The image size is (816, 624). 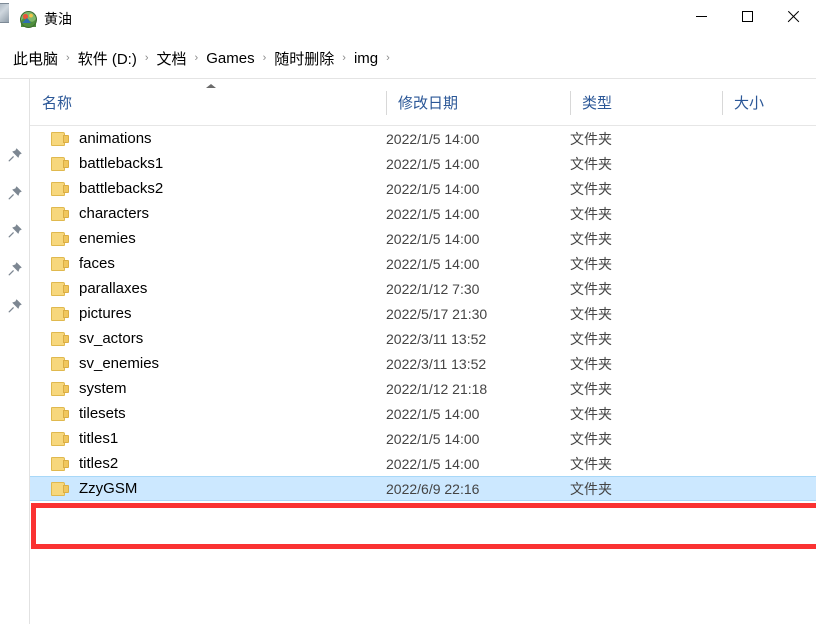 What do you see at coordinates (111, 338) in the screenshot?
I see `file-name-label: sv_actors` at bounding box center [111, 338].